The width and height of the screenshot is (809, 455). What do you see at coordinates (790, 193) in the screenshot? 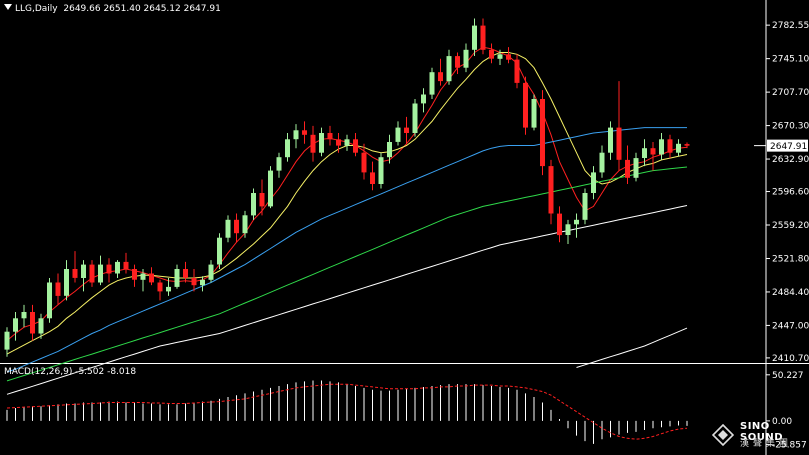
I see `price-tick-label: 2596.60` at bounding box center [790, 193].